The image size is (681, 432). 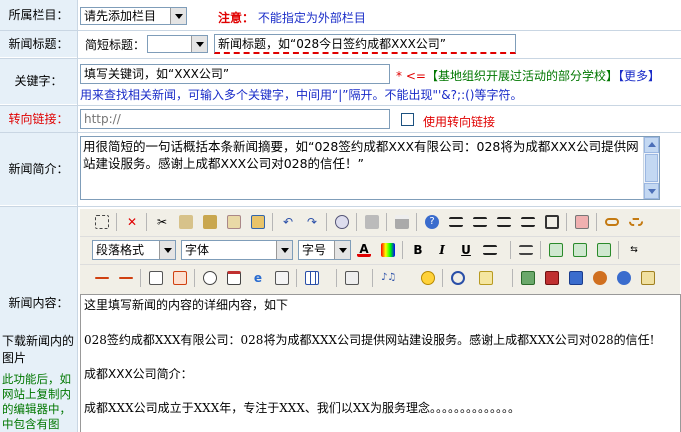 I want to click on insert-paragraph-icon, so click(x=156, y=278).